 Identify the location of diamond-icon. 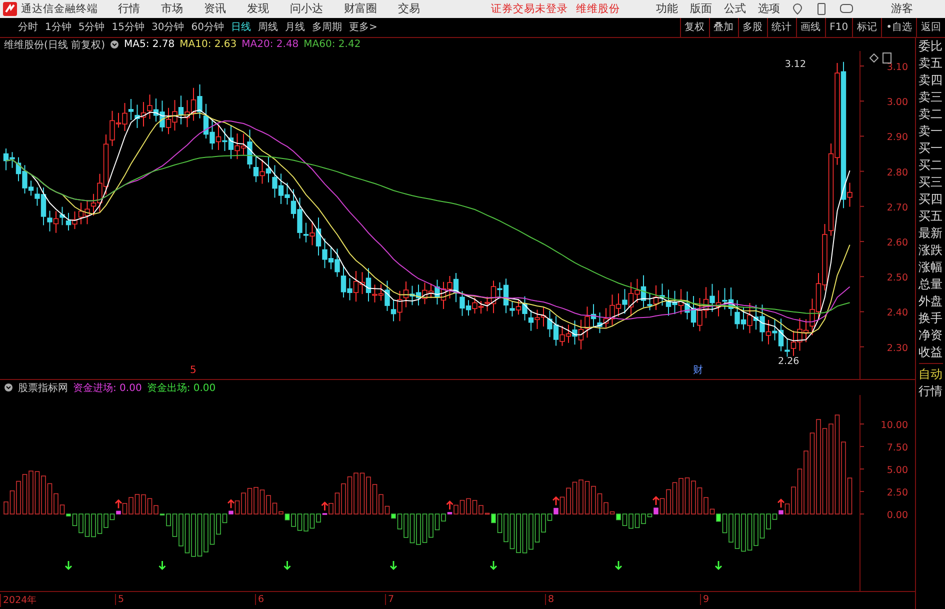
(874, 58).